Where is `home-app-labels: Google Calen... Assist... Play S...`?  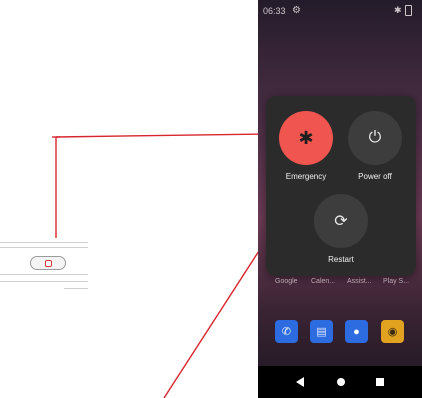
home-app-labels: Google Calen... Assist... Play S... is located at coordinates (340, 283).